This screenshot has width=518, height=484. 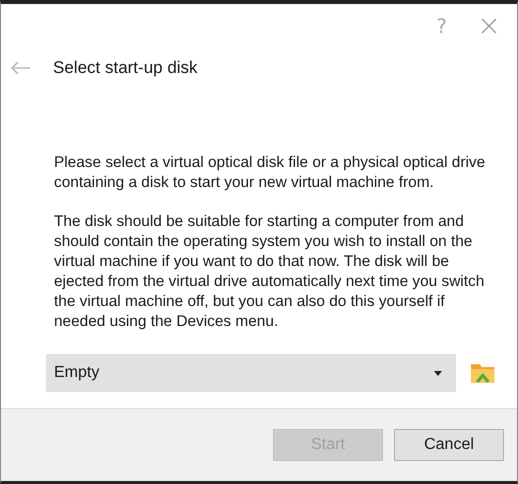 What do you see at coordinates (251, 373) in the screenshot?
I see `disk-dropdown: Empty` at bounding box center [251, 373].